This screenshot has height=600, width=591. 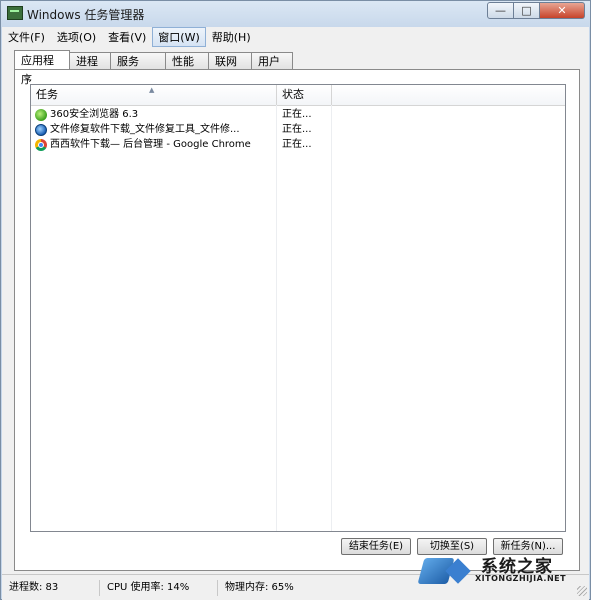 I want to click on task-name: 西西软件下载— 后台管理 - Google Chrome, so click(x=150, y=144).